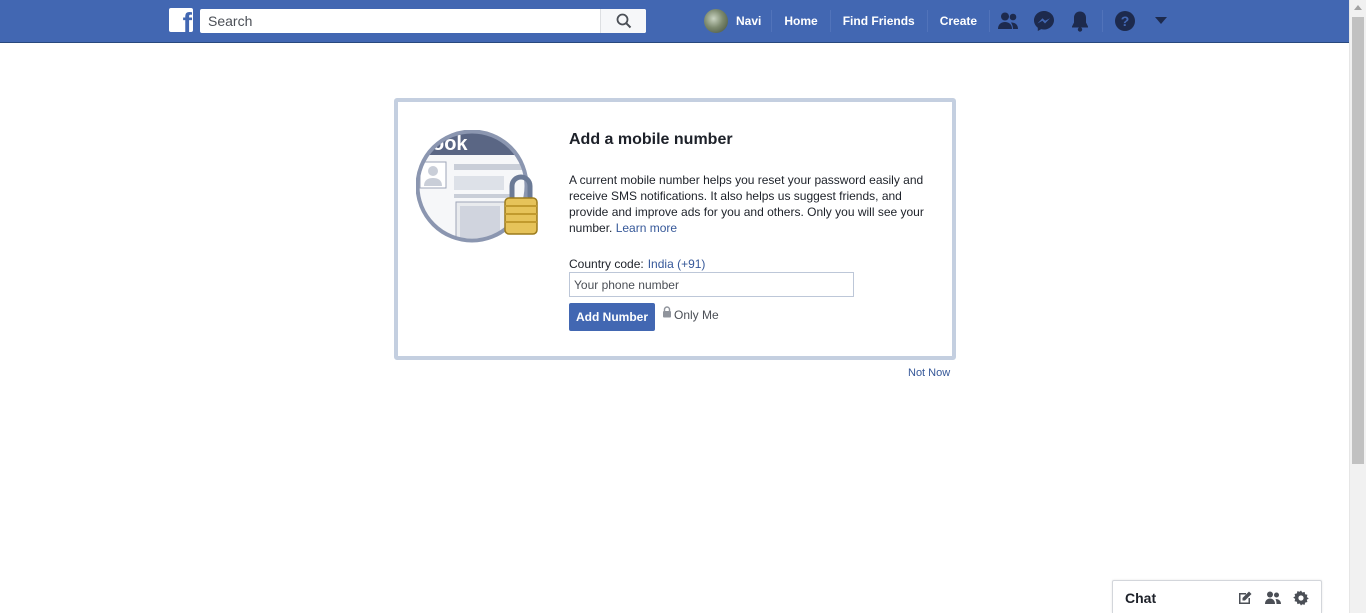 The width and height of the screenshot is (1366, 613). Describe the element at coordinates (800, 21) in the screenshot. I see `nav-home-link: Home` at that location.